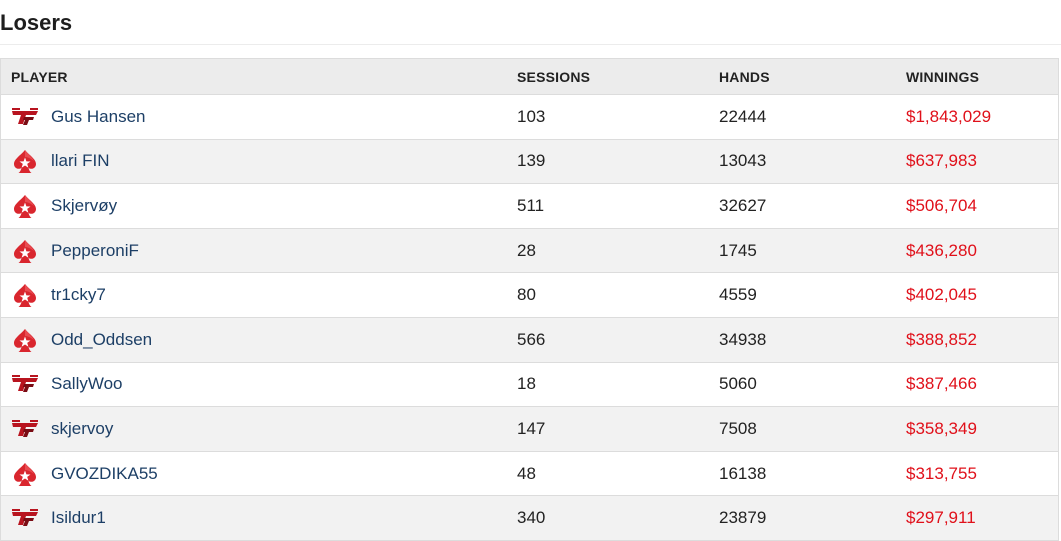 This screenshot has width=1061, height=541. What do you see at coordinates (259, 206) in the screenshot?
I see `player-cell: Skjervøy` at bounding box center [259, 206].